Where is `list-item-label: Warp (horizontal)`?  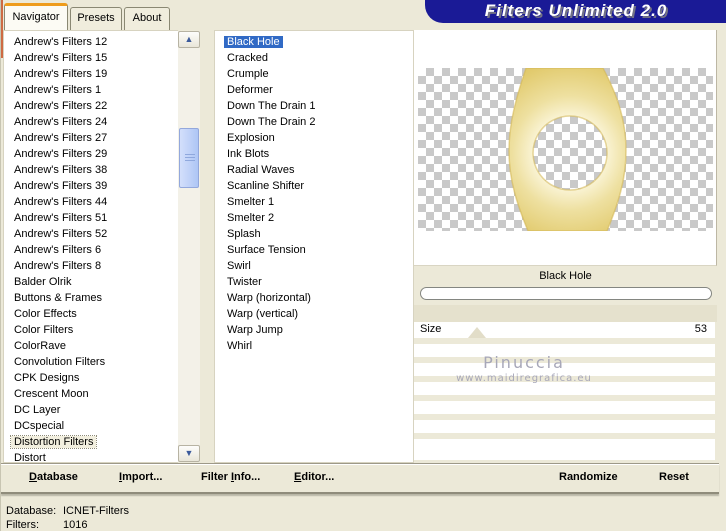 list-item-label: Warp (horizontal) is located at coordinates (269, 298).